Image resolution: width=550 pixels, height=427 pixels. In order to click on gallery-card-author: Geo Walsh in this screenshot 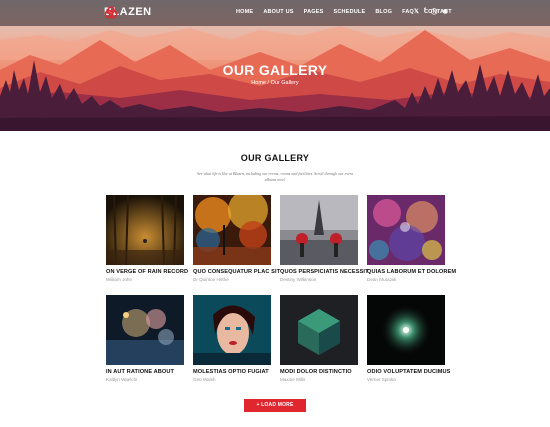, I will do `click(204, 379)`.